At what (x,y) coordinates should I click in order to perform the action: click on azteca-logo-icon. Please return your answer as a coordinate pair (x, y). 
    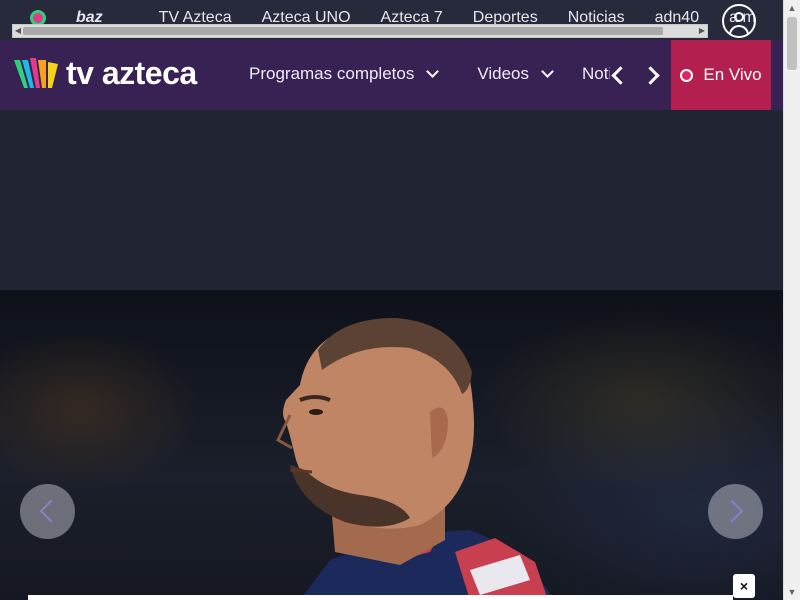
    Looking at the image, I should click on (36, 72).